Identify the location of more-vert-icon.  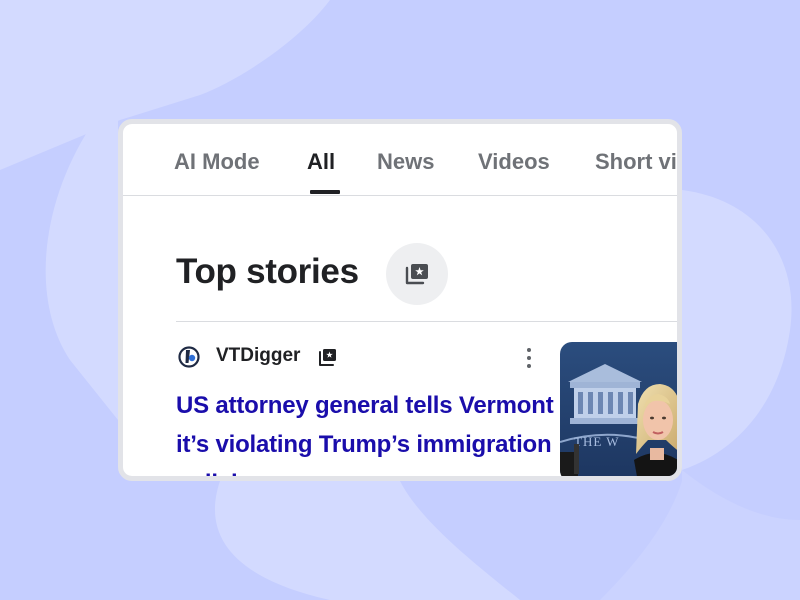
(529, 358).